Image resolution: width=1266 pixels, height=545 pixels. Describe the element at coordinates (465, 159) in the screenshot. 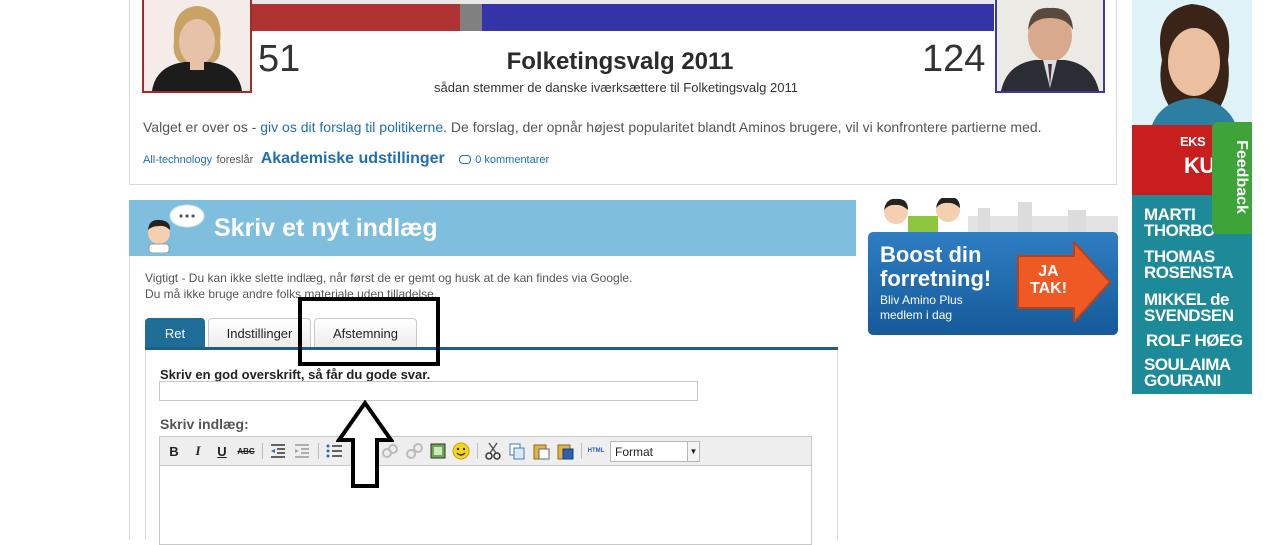

I see `comment-bubble-icon` at that location.